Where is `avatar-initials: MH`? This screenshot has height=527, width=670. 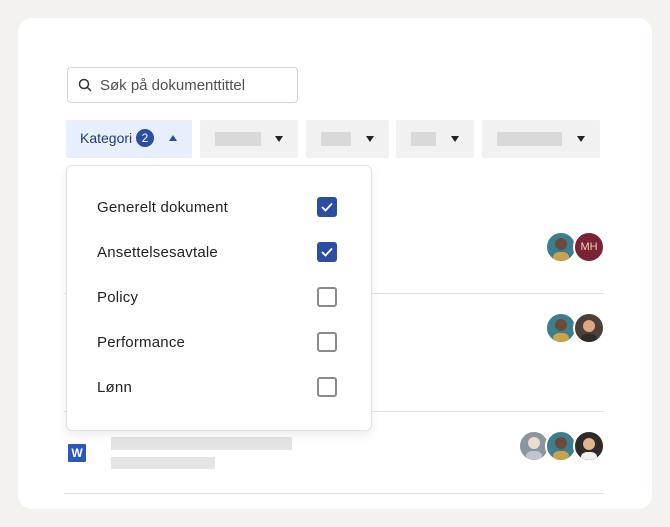
avatar-initials: MH is located at coordinates (589, 247).